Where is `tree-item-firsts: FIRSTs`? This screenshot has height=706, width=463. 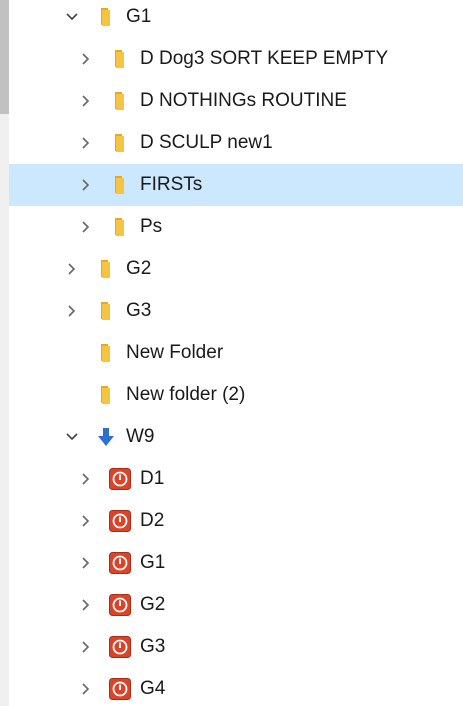 tree-item-firsts: FIRSTs is located at coordinates (236, 185).